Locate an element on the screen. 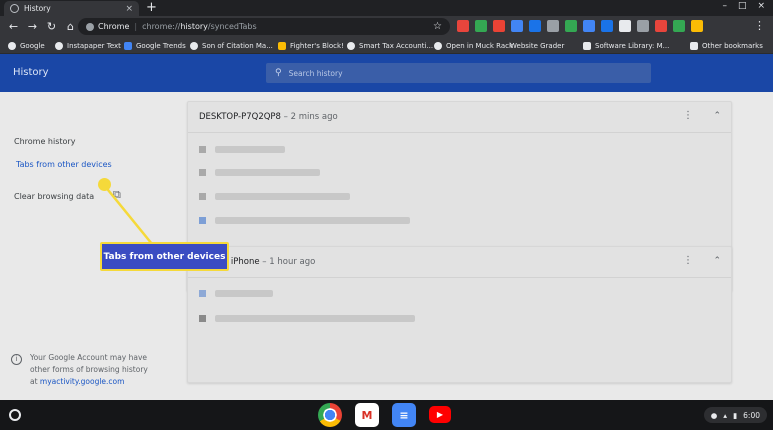 The width and height of the screenshot is (773, 430). callout-connector is located at coordinates (128, 214).